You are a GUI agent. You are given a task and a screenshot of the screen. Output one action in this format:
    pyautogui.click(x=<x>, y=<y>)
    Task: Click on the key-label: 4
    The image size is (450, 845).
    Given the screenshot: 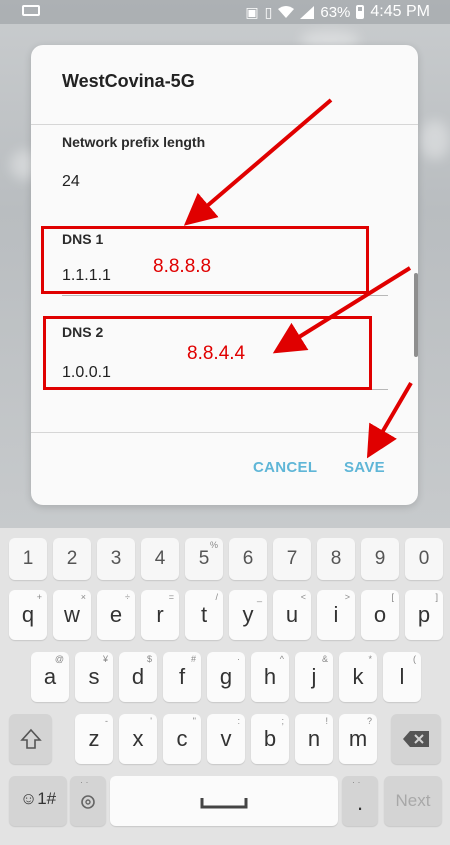 What is the action you would take?
    pyautogui.click(x=160, y=558)
    